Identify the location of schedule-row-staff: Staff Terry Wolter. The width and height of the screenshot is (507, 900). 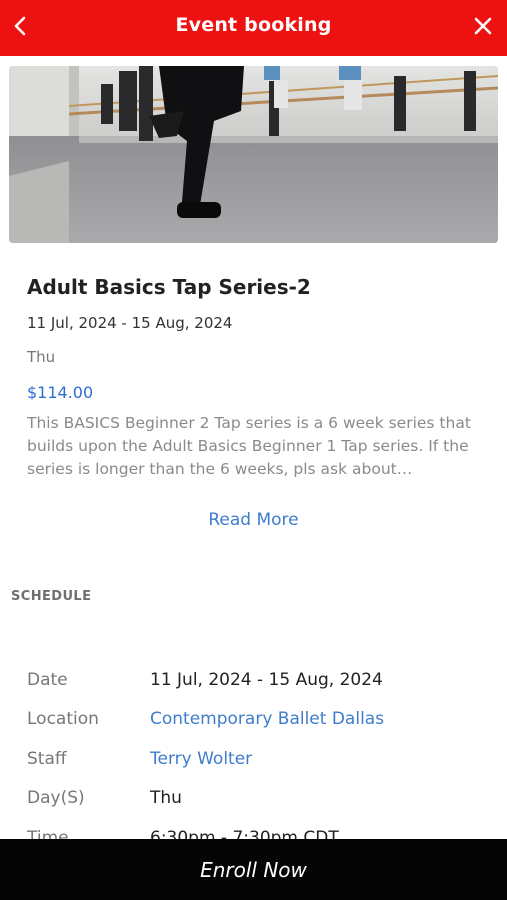
(257, 759).